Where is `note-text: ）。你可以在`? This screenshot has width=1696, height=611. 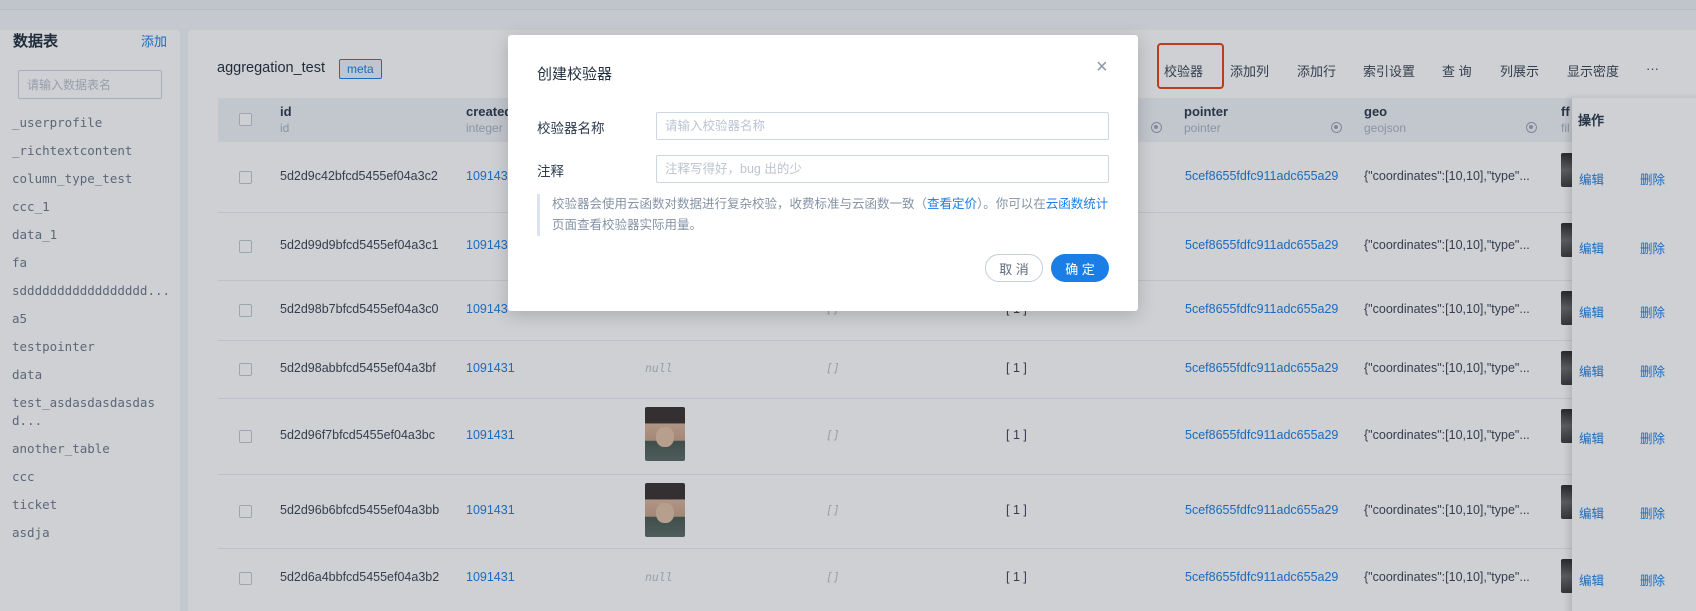 note-text: ）。你可以在 is located at coordinates (1011, 204).